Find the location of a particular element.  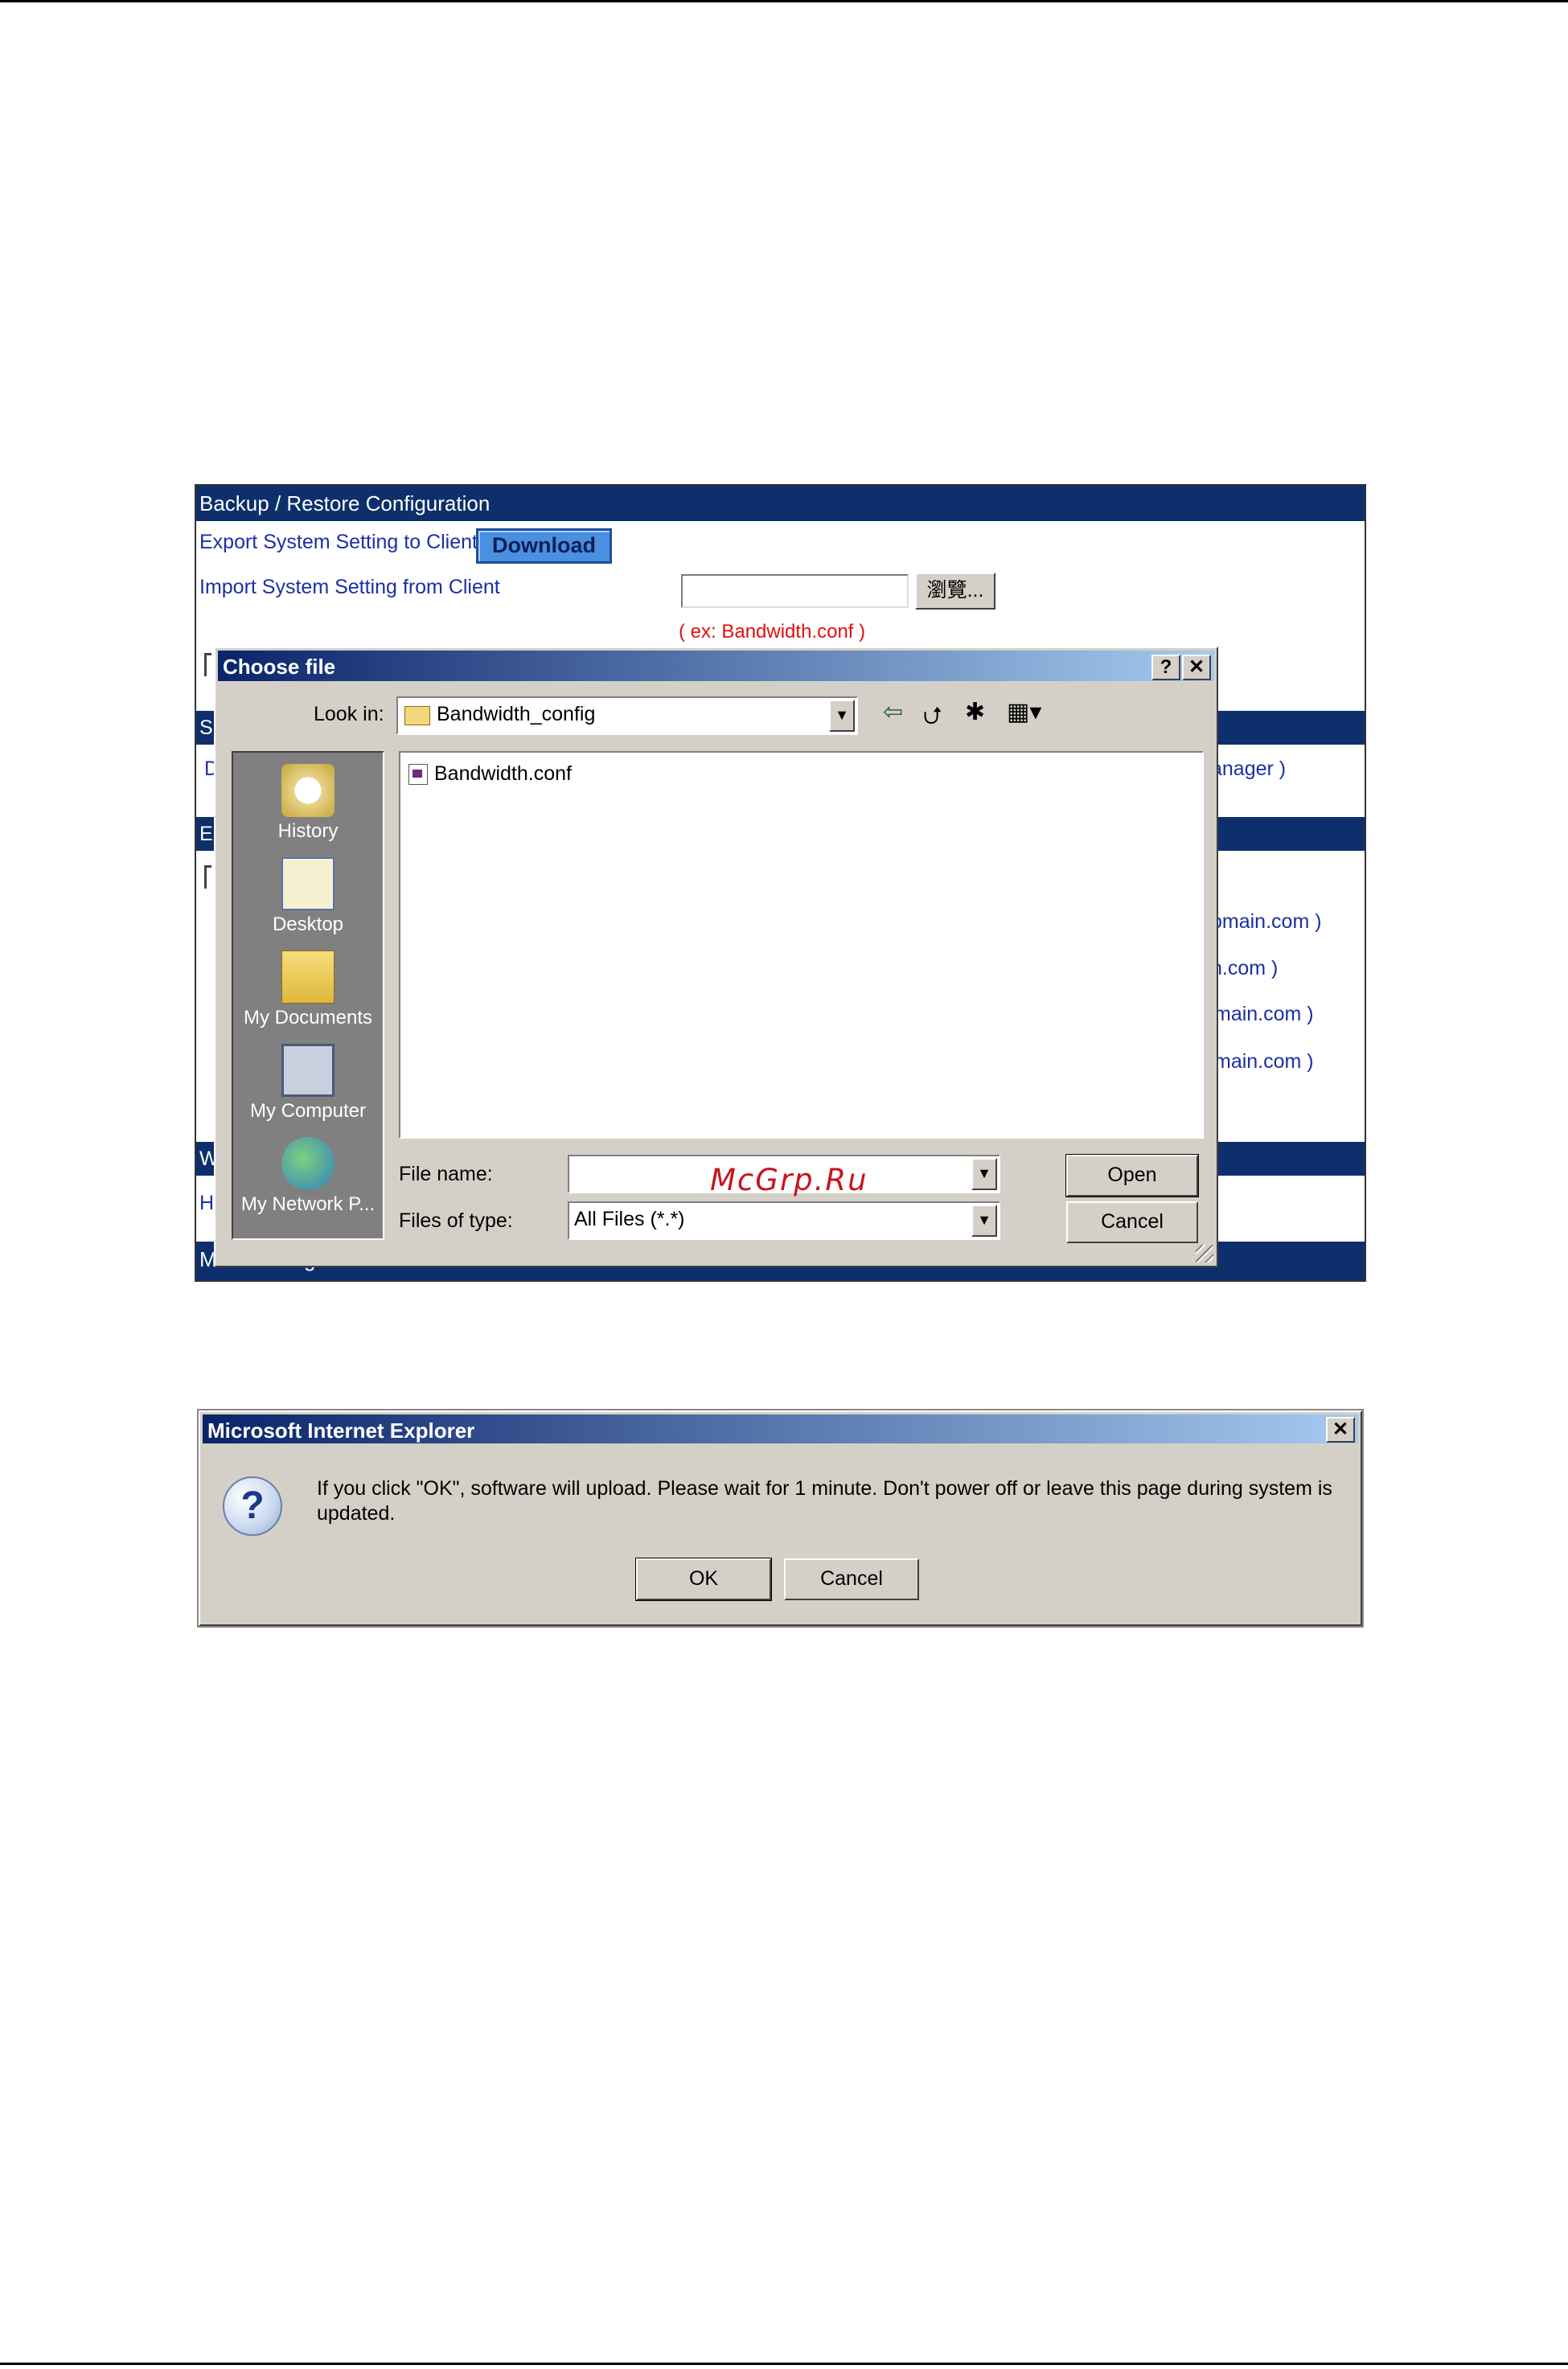

place-my-computer: My Computer is located at coordinates (308, 1083).